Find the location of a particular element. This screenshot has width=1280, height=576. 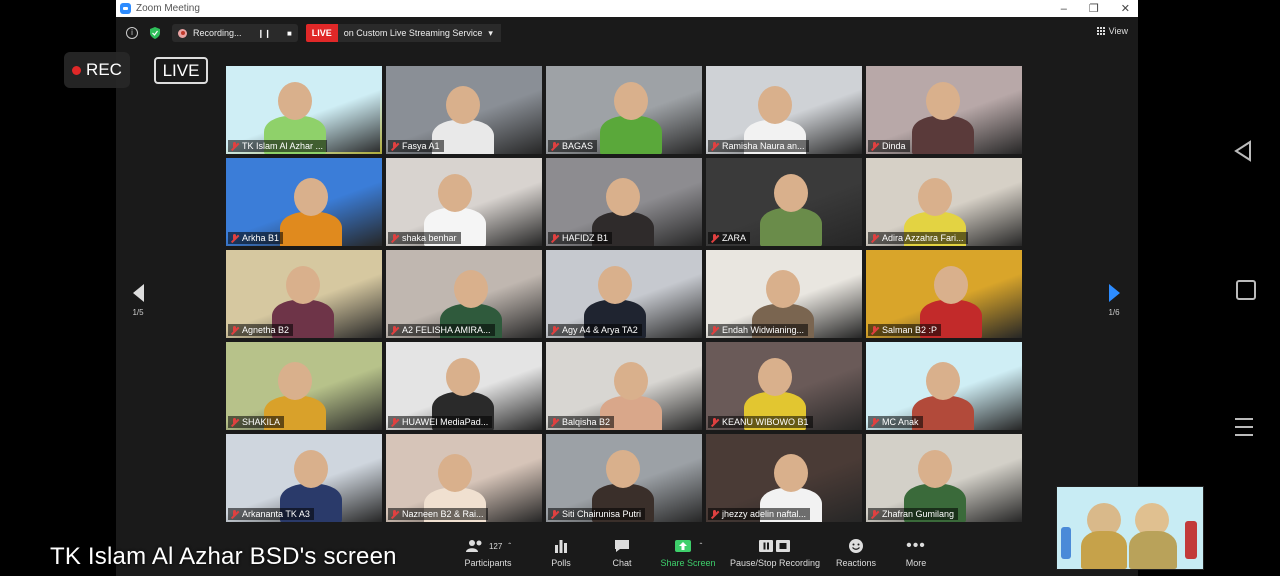

zoom-logo-icon is located at coordinates (125, 8).